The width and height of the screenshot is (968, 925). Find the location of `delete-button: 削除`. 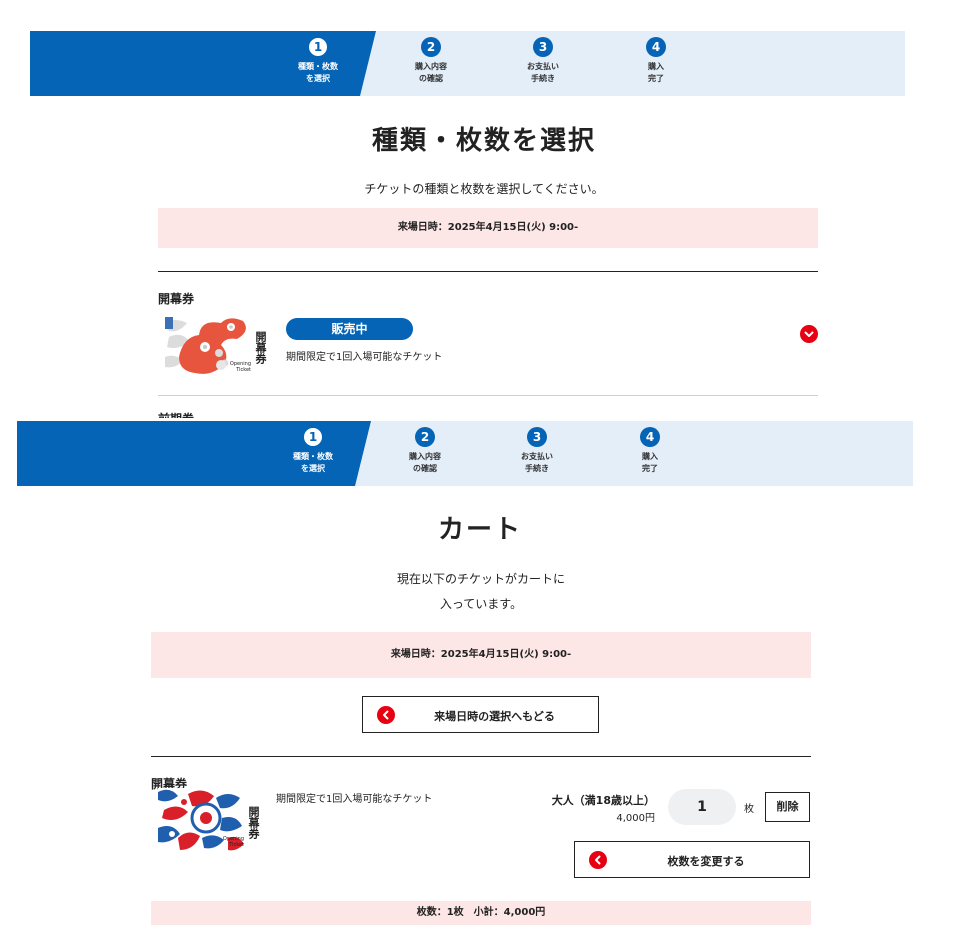

delete-button: 削除 is located at coordinates (787, 807).